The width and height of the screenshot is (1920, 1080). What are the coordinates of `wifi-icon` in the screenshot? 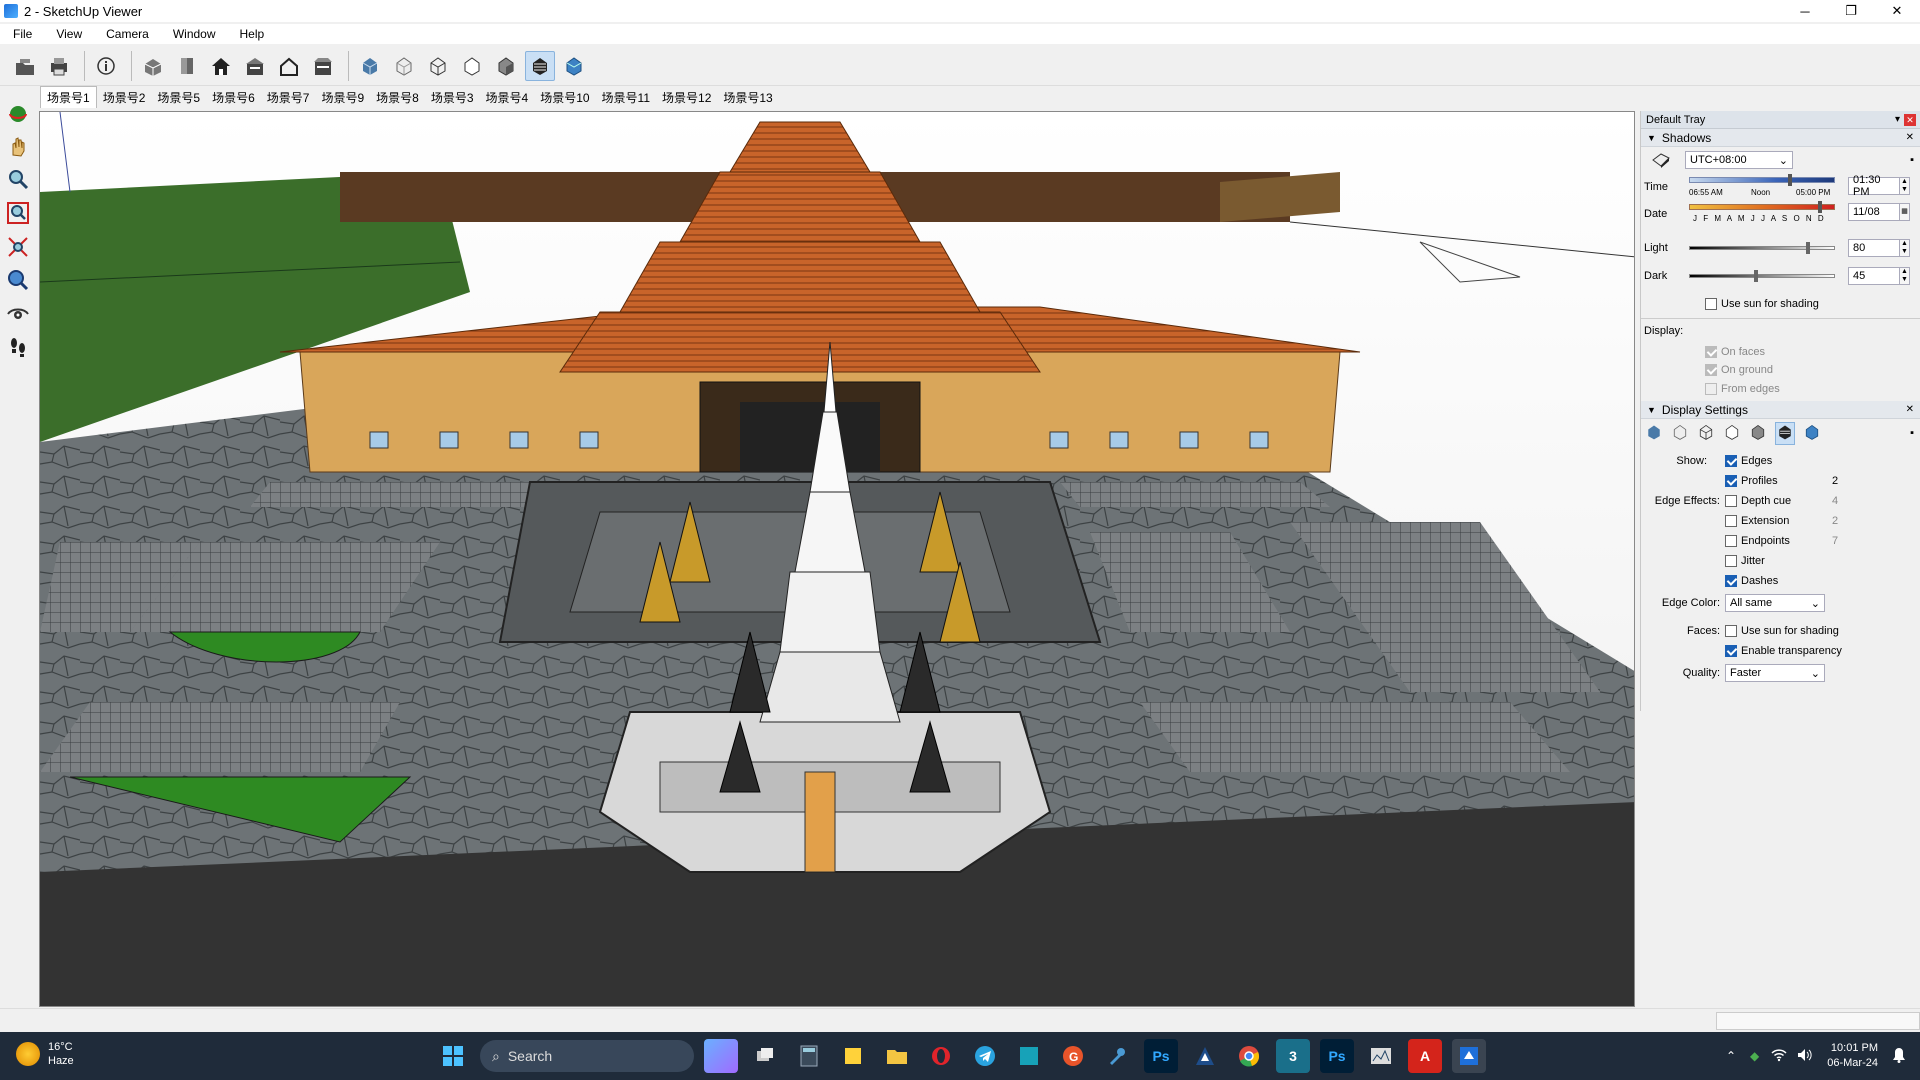 It's located at (1779, 1056).